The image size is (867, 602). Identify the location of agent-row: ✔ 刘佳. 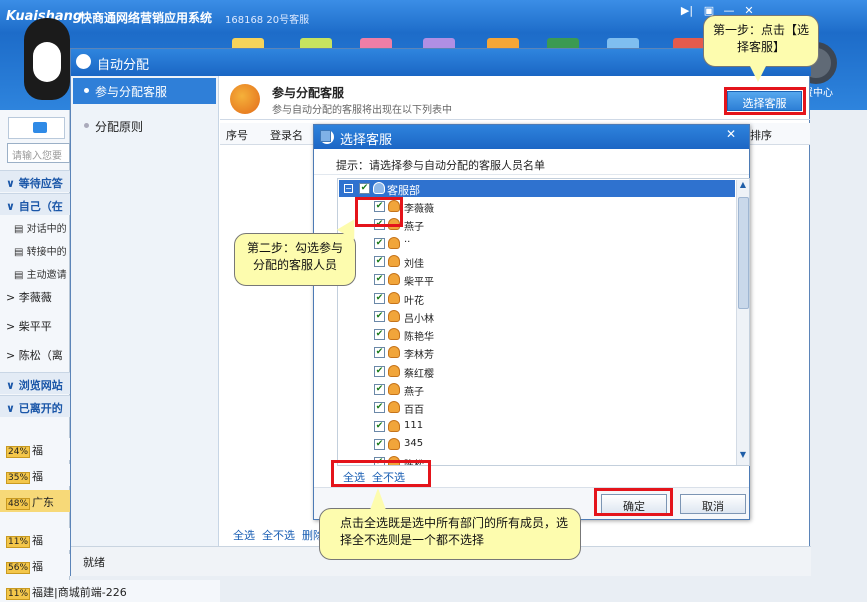
(536, 262).